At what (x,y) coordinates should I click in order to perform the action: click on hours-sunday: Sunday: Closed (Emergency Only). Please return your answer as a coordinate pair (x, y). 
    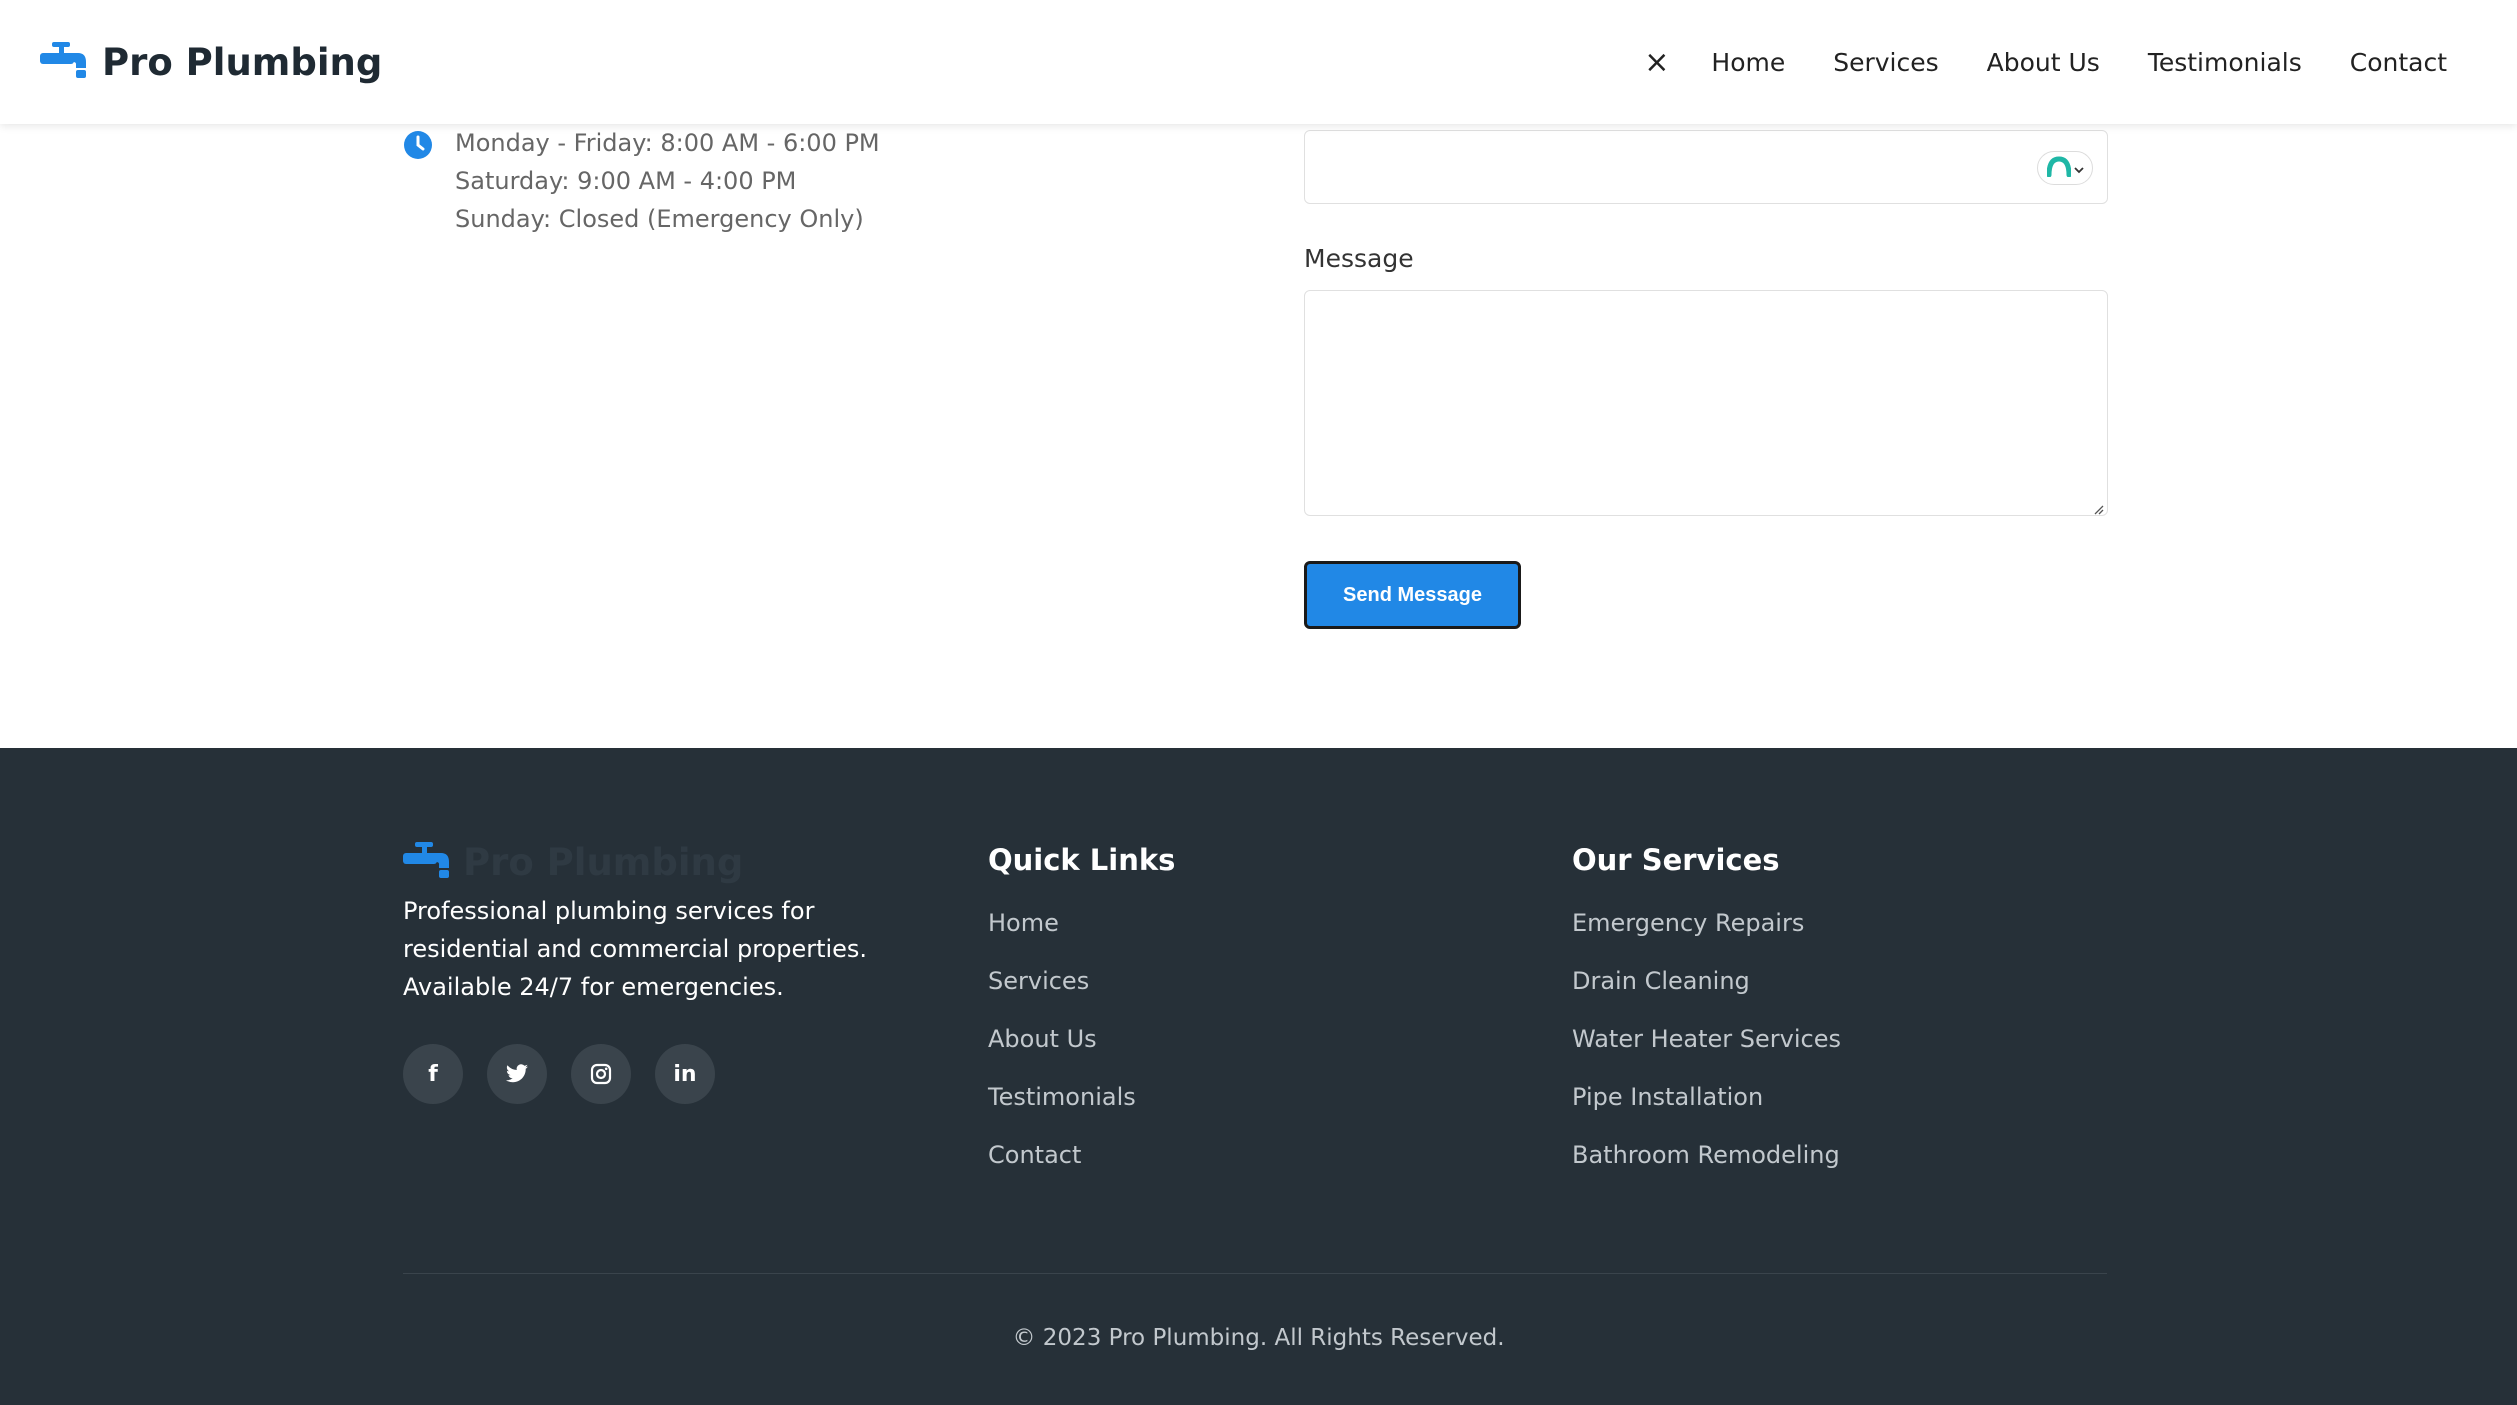
    Looking at the image, I should click on (659, 219).